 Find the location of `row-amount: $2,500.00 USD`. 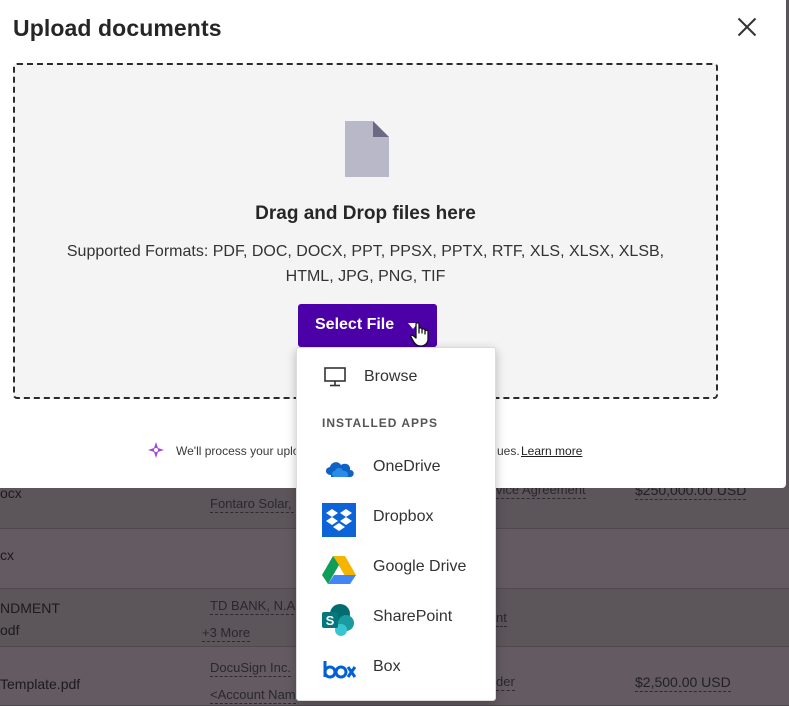

row-amount: $2,500.00 USD is located at coordinates (683, 683).